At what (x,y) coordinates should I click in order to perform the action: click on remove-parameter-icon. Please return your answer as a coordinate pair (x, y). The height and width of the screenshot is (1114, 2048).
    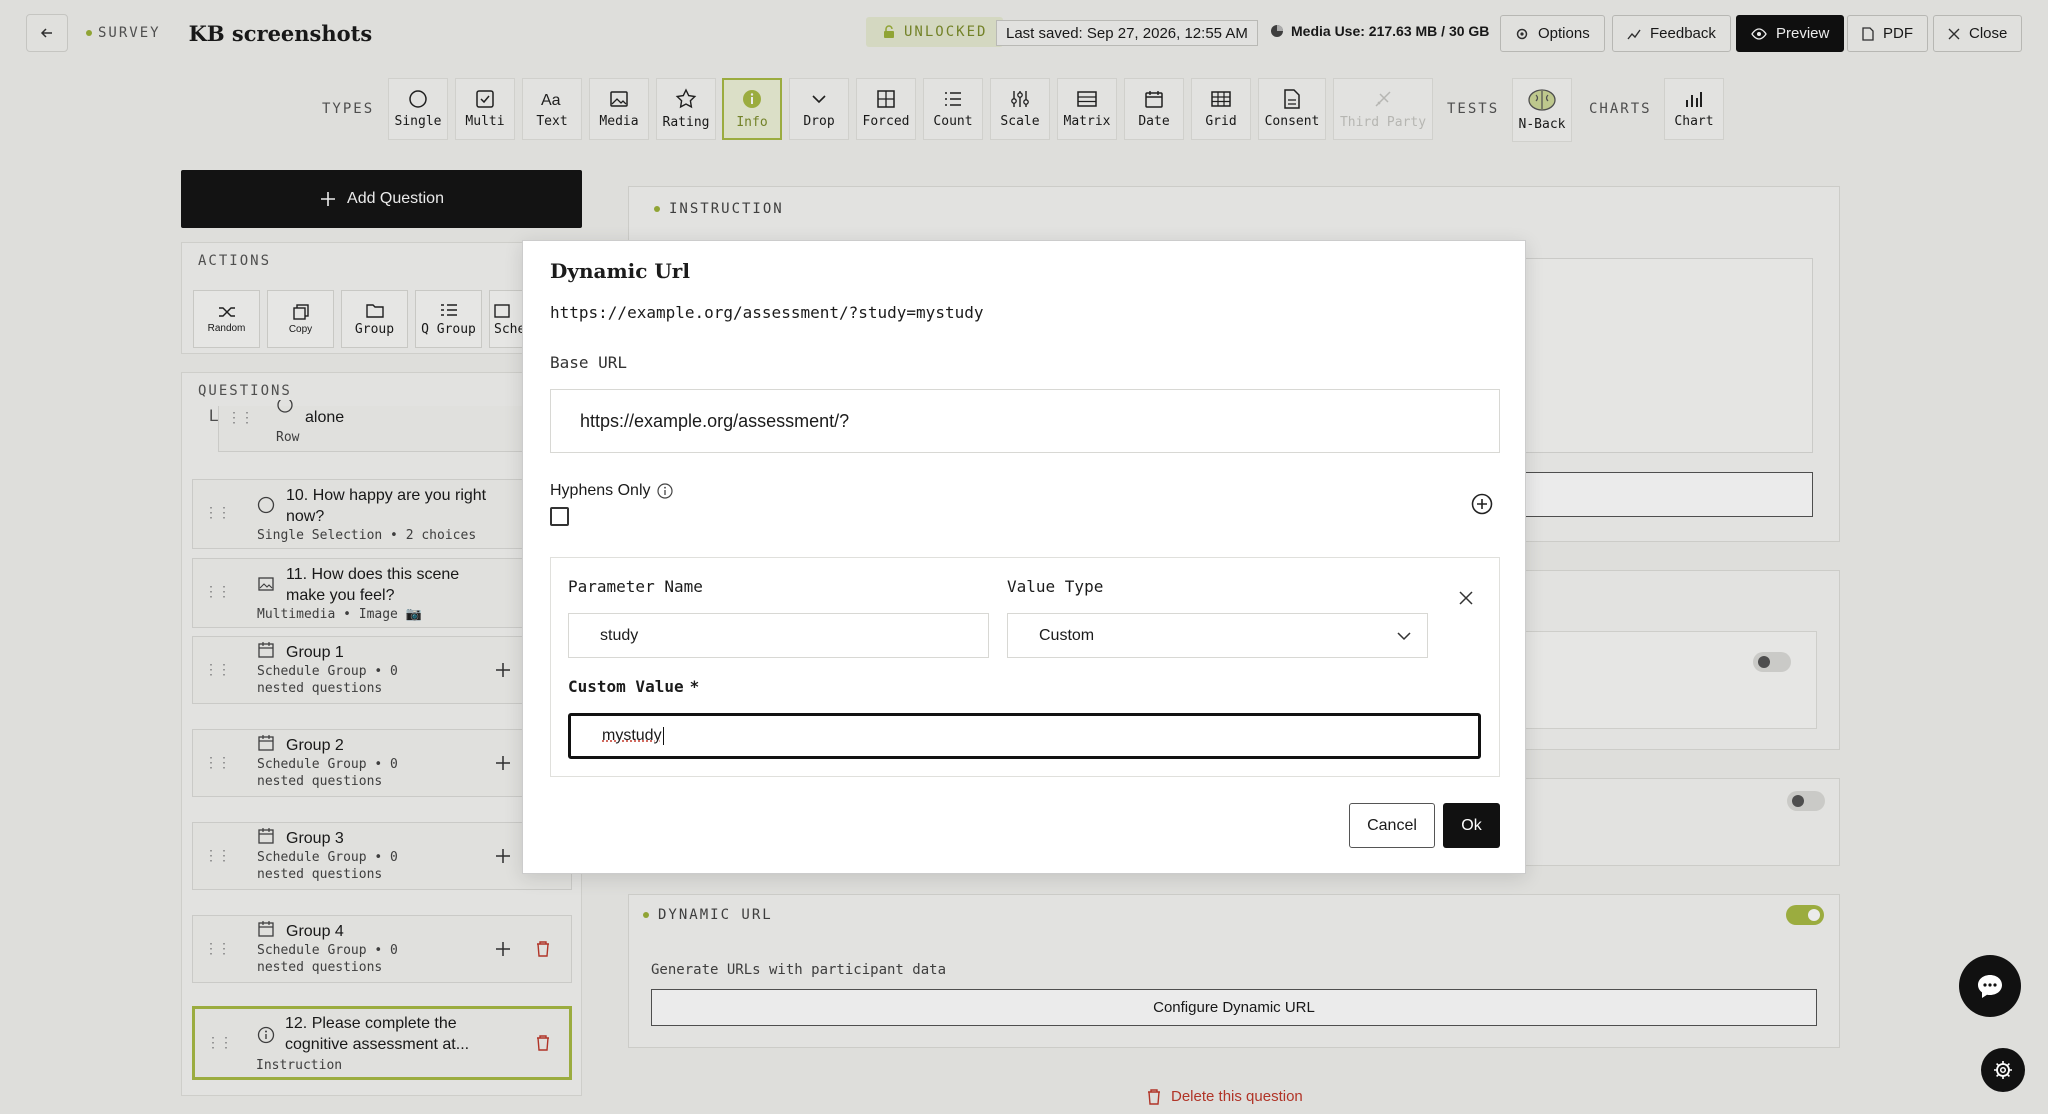
    Looking at the image, I should click on (1466, 598).